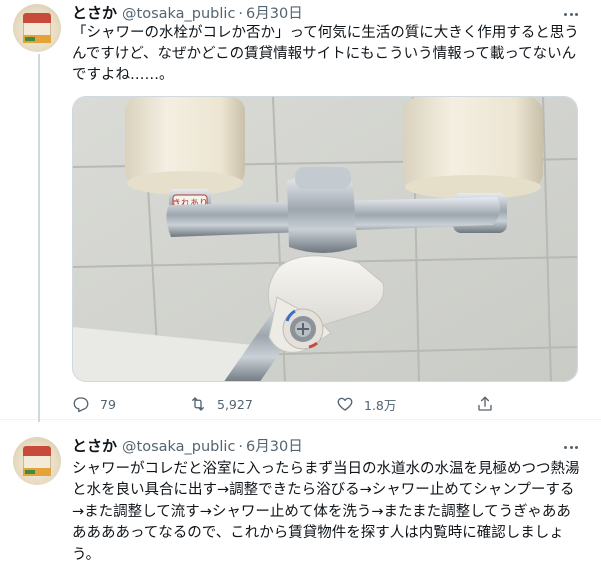 The width and height of the screenshot is (601, 561). Describe the element at coordinates (380, 405) in the screenshot. I see `like-count: 1.8万` at that location.